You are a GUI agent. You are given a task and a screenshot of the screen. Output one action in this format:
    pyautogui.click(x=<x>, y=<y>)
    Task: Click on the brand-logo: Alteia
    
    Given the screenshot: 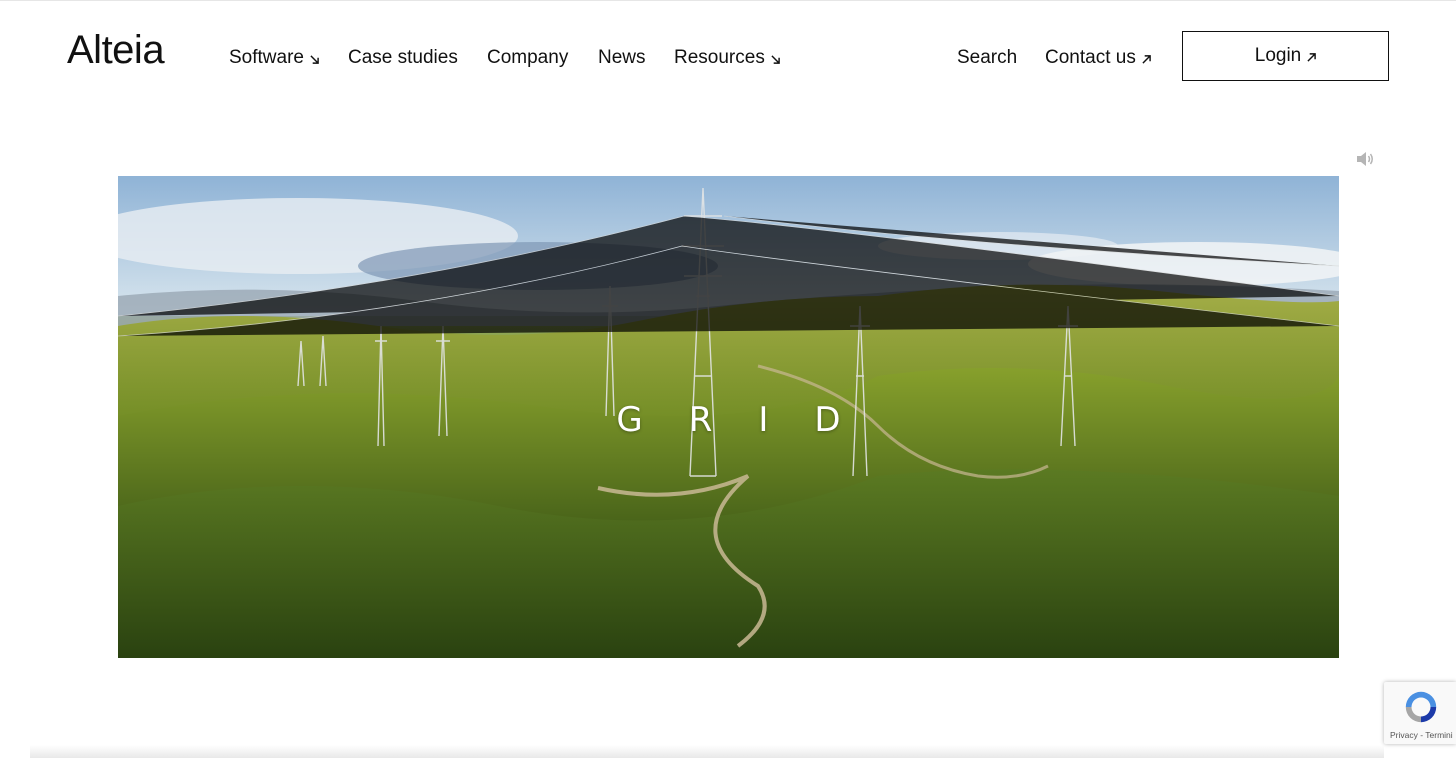 What is the action you would take?
    pyautogui.click(x=116, y=50)
    